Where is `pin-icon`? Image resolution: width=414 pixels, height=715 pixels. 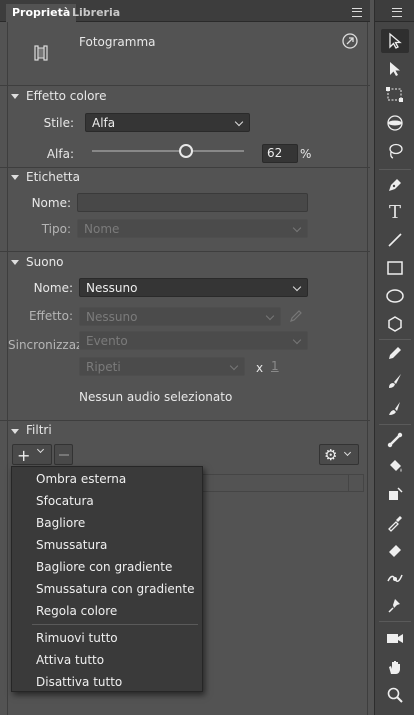 pin-icon is located at coordinates (395, 606).